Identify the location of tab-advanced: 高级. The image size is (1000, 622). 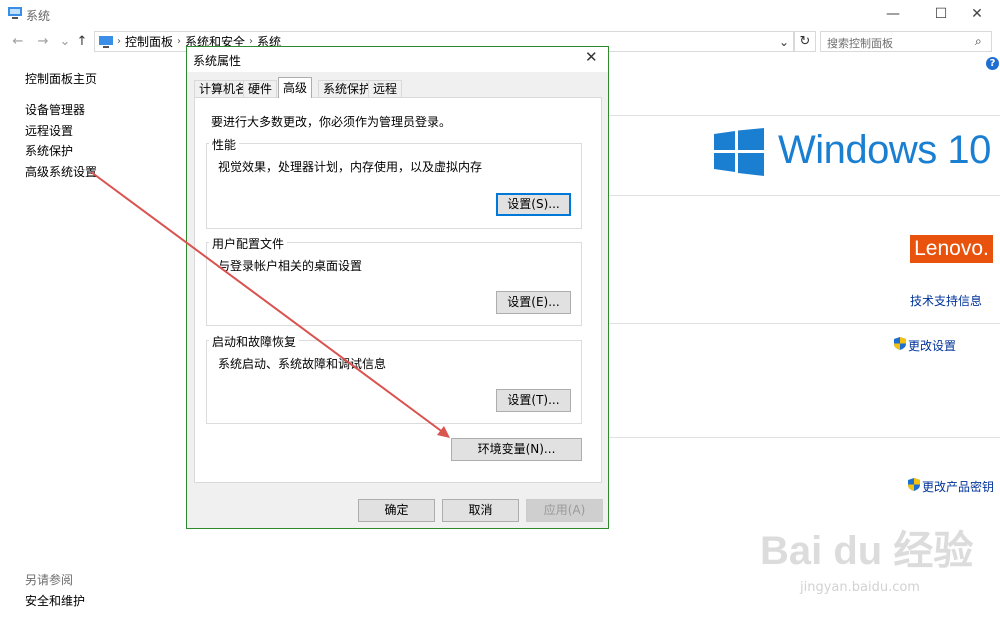
(295, 87).